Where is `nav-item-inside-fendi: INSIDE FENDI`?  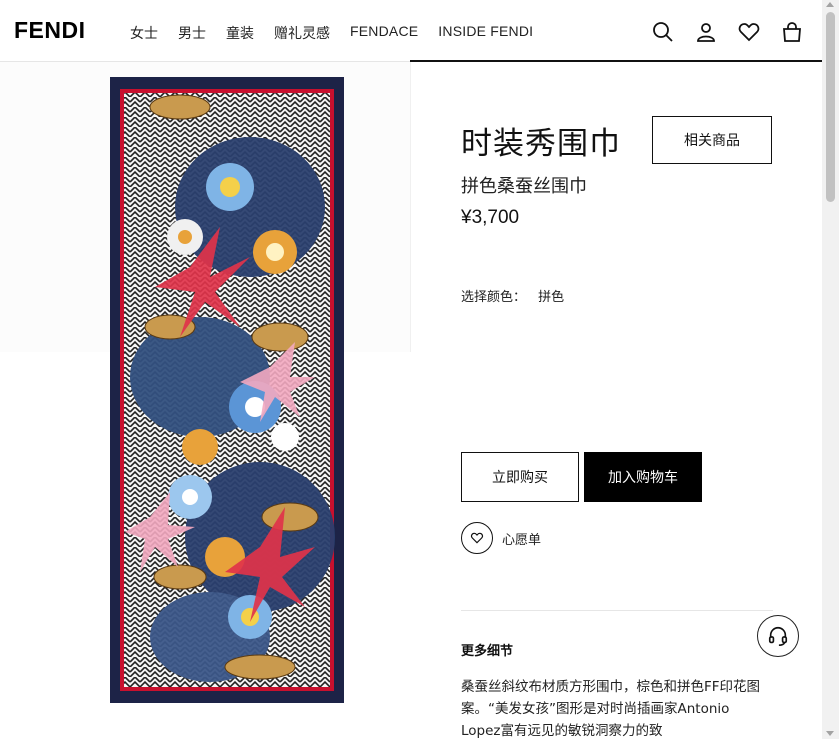
nav-item-inside-fendi: INSIDE FENDI is located at coordinates (485, 33).